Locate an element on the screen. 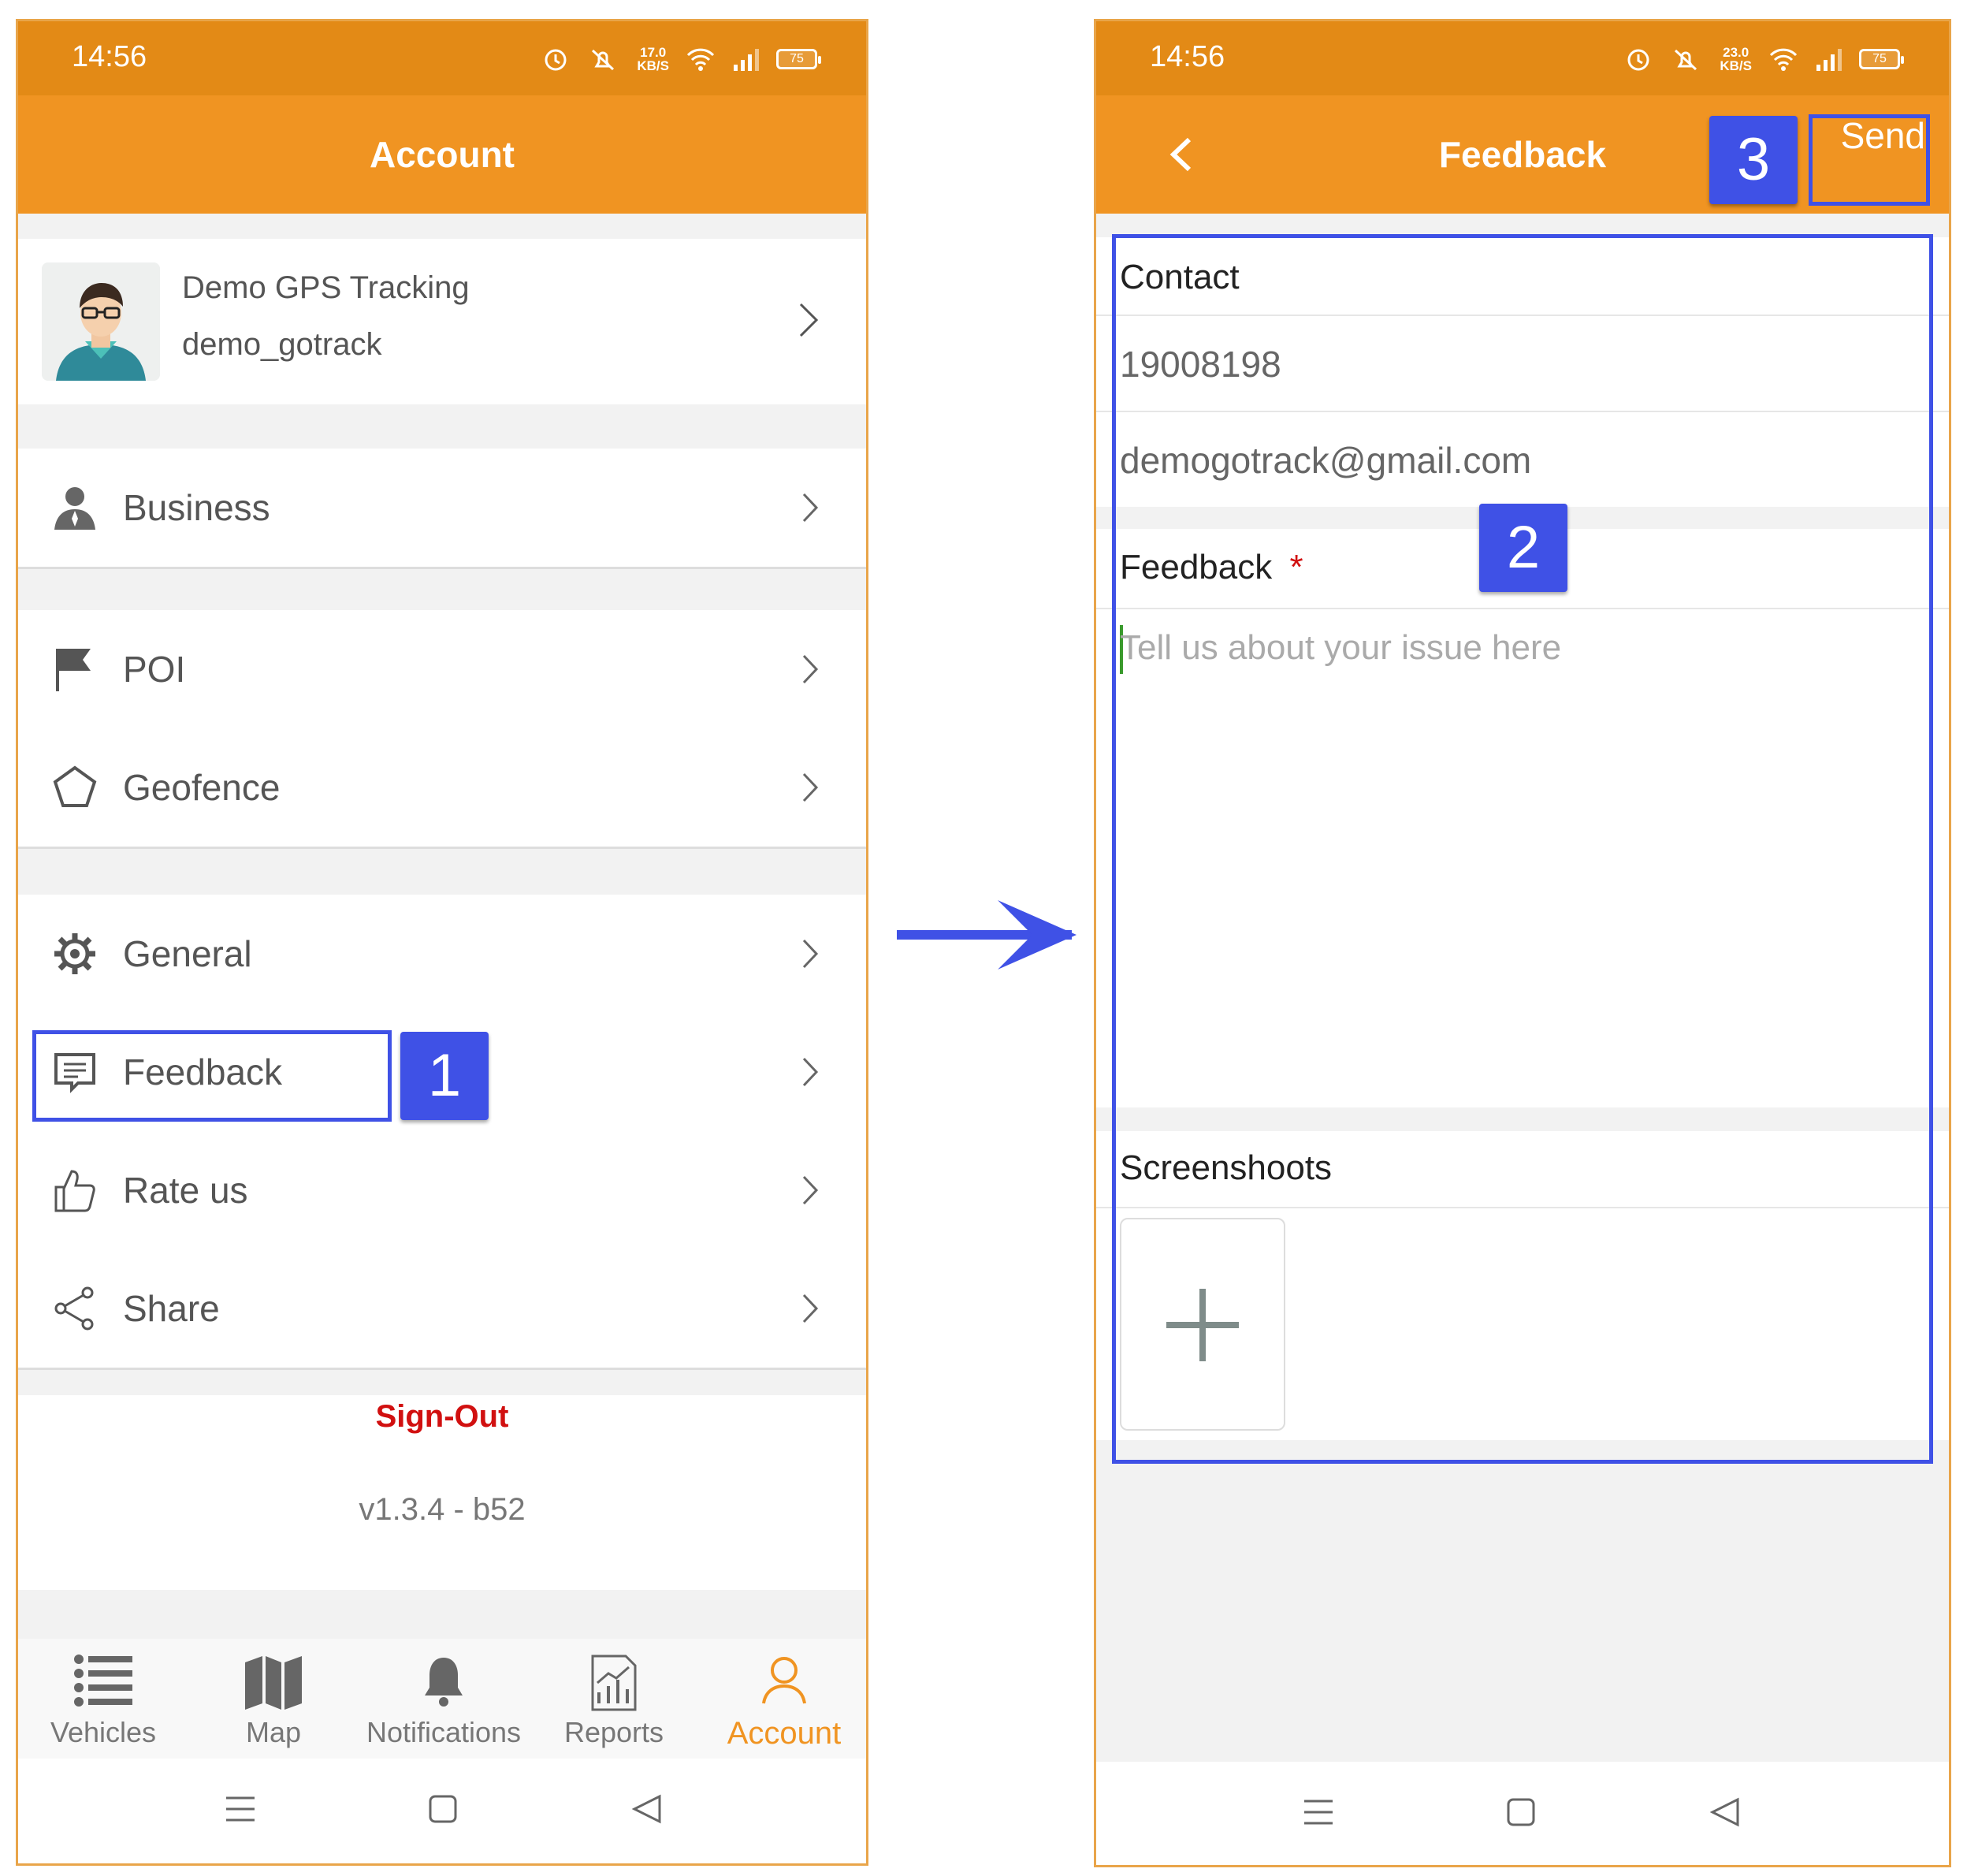 The image size is (1967, 1876). menu-item-general: General is located at coordinates (442, 954).